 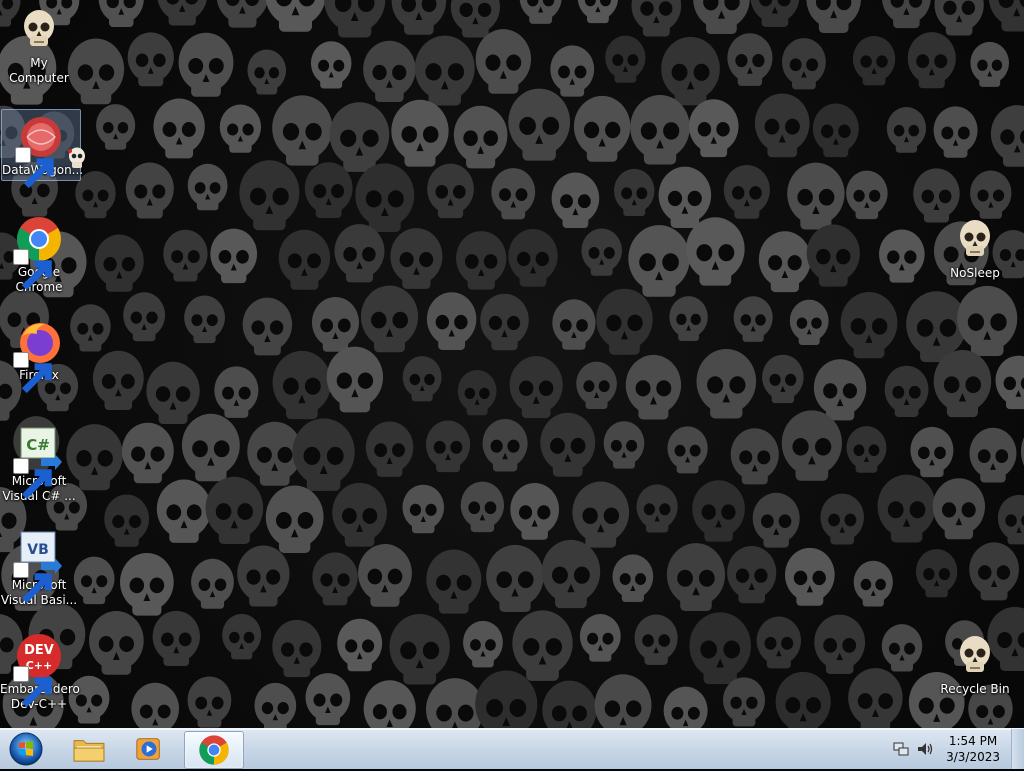 I want to click on system-tray: 1:54 PM 3/3/2023, so click(x=946, y=749).